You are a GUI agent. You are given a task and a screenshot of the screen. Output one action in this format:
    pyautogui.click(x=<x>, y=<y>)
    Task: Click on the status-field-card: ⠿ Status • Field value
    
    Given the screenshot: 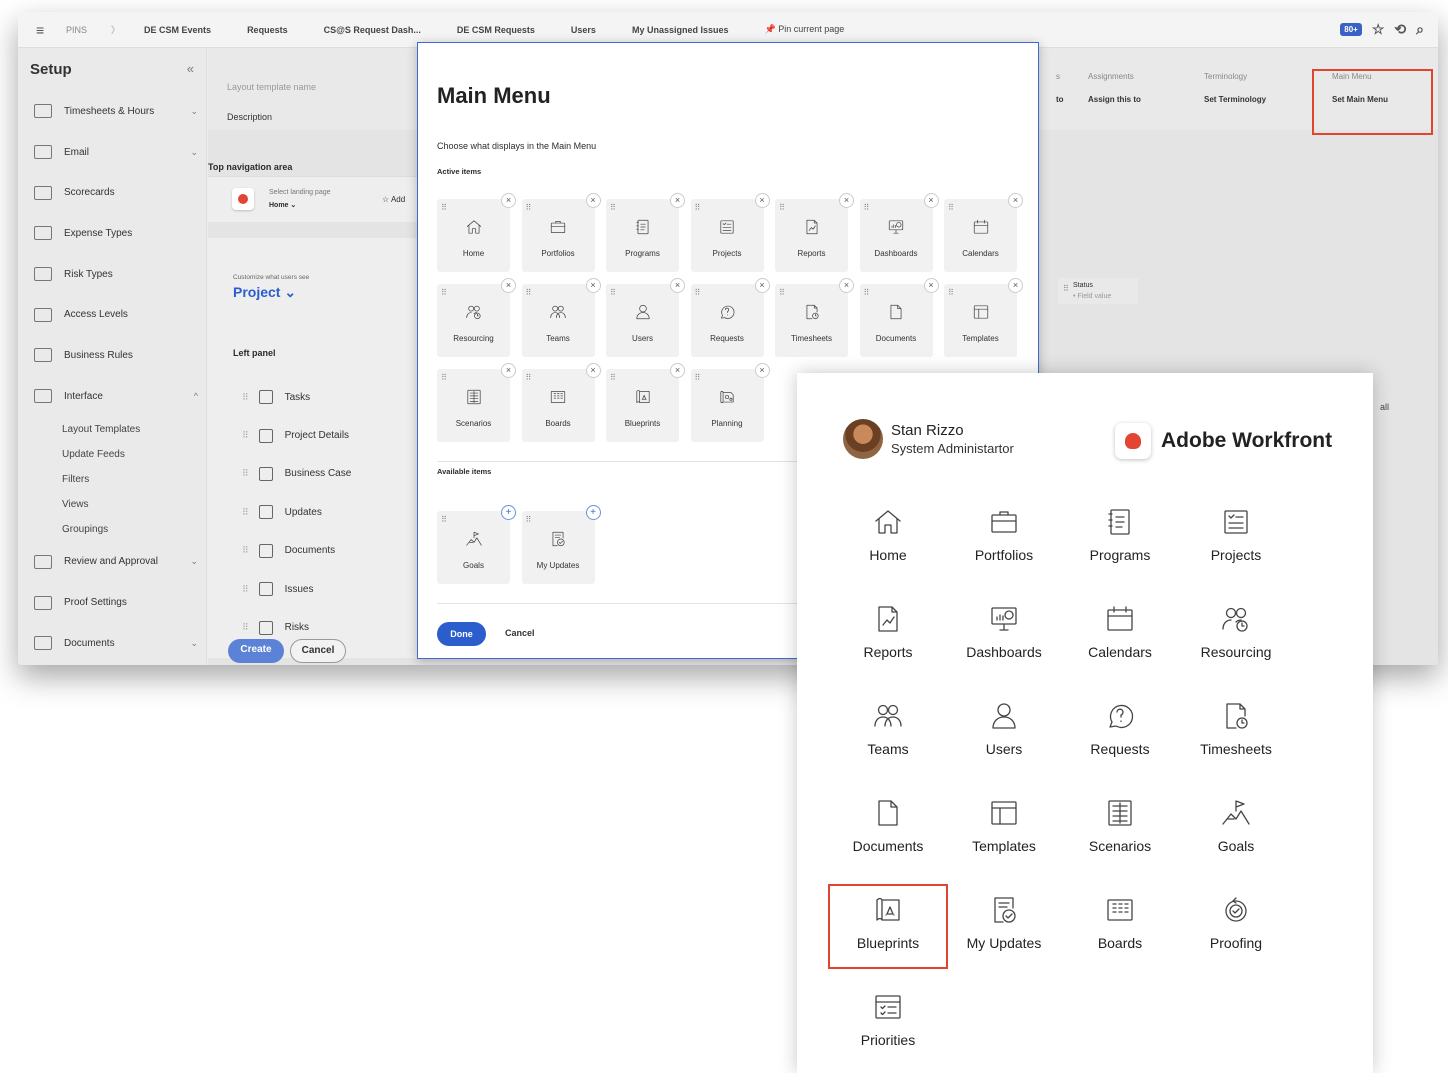 What is the action you would take?
    pyautogui.click(x=1098, y=291)
    